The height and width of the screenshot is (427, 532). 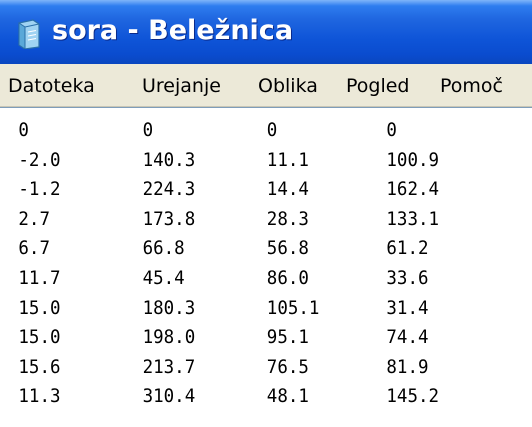 What do you see at coordinates (471, 86) in the screenshot?
I see `menu-help: Pomoč` at bounding box center [471, 86].